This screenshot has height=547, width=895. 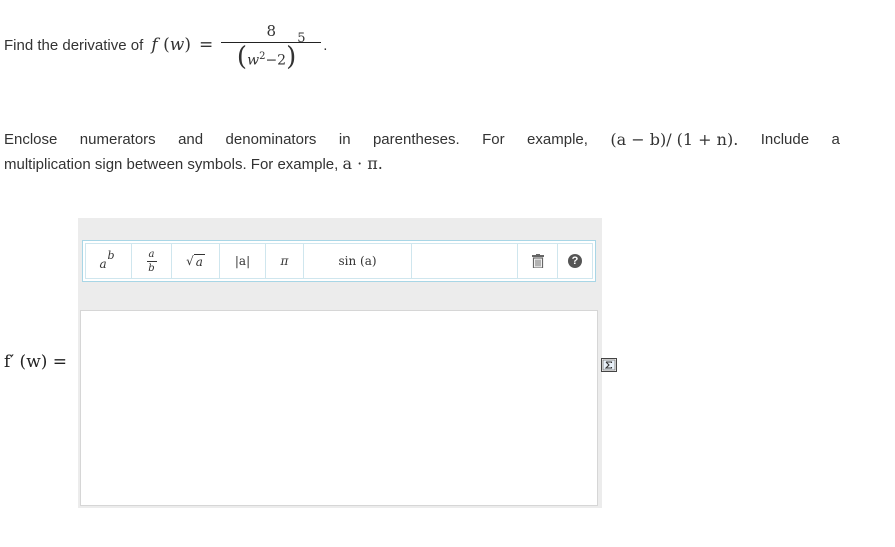 I want to click on help-button: ?, so click(x=575, y=261).